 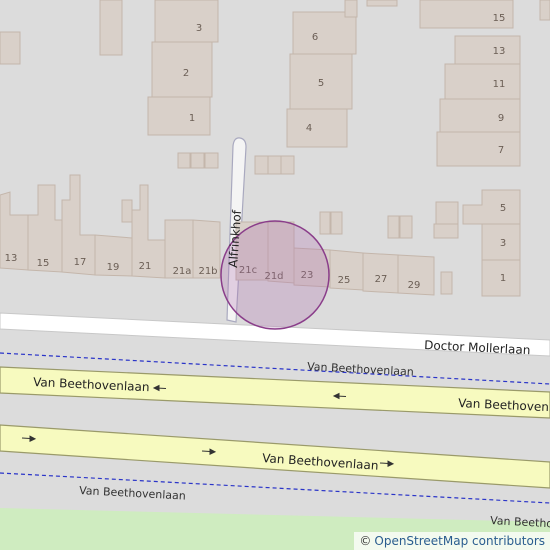 I want to click on map-attribution: © OpenStreetMap contributors, so click(x=452, y=541).